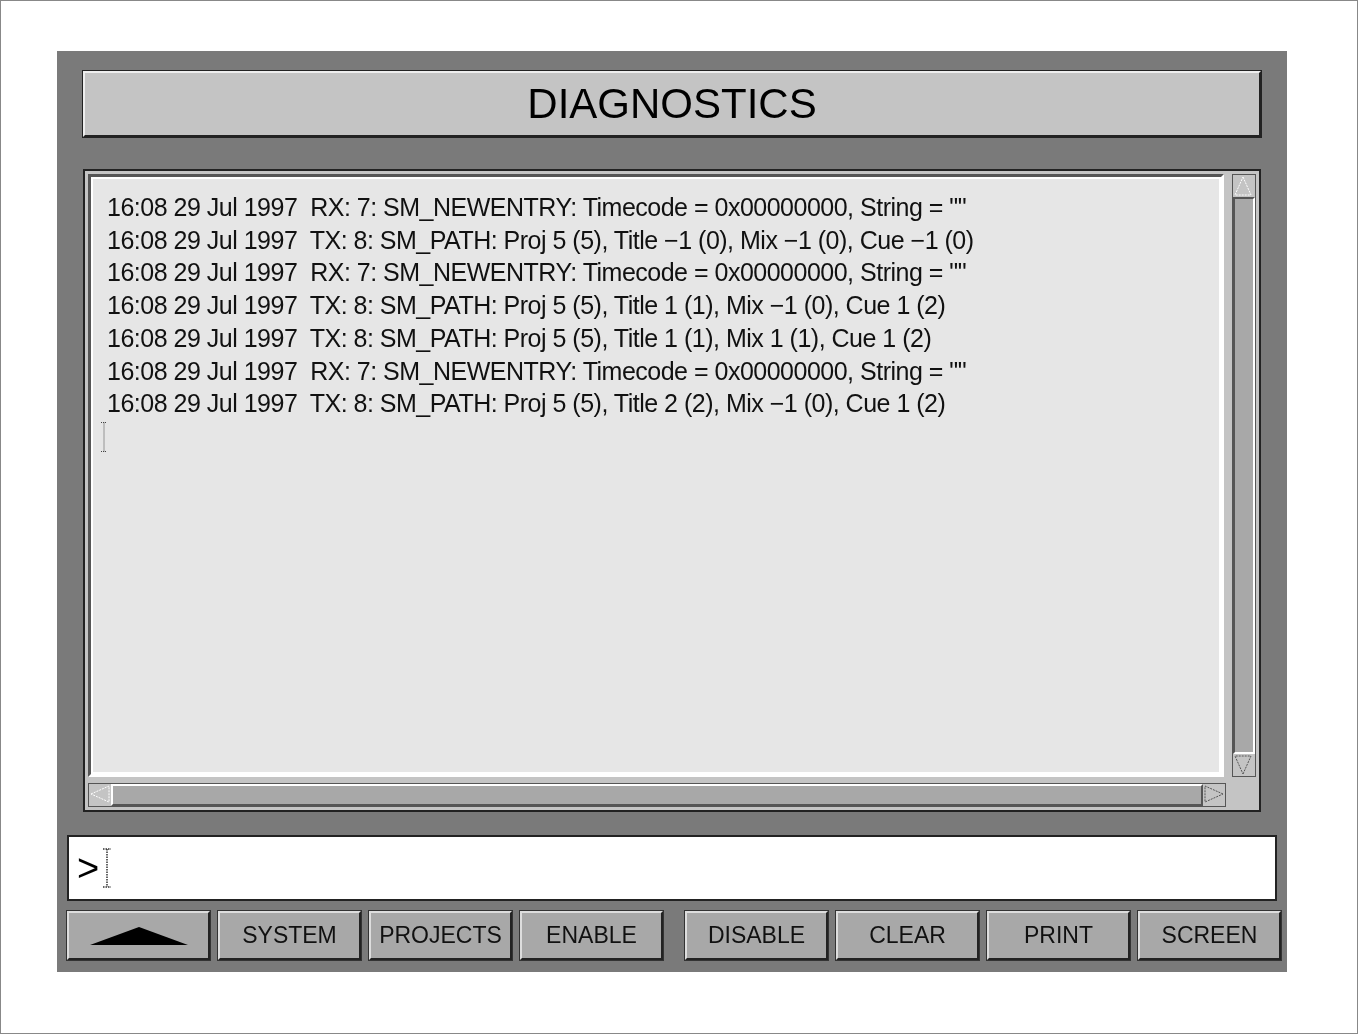 Image resolution: width=1358 pixels, height=1034 pixels. I want to click on toolbar-button: DISABLE, so click(756, 935).